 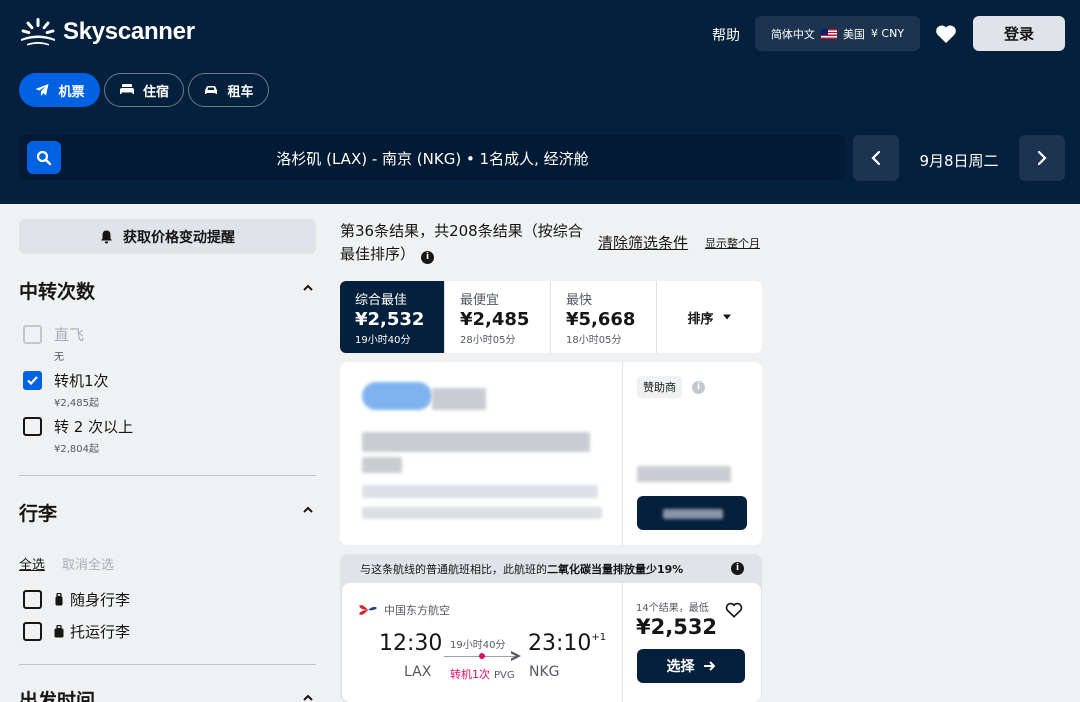 What do you see at coordinates (107, 32) in the screenshot?
I see `skyscanner-logo: Skyscanner` at bounding box center [107, 32].